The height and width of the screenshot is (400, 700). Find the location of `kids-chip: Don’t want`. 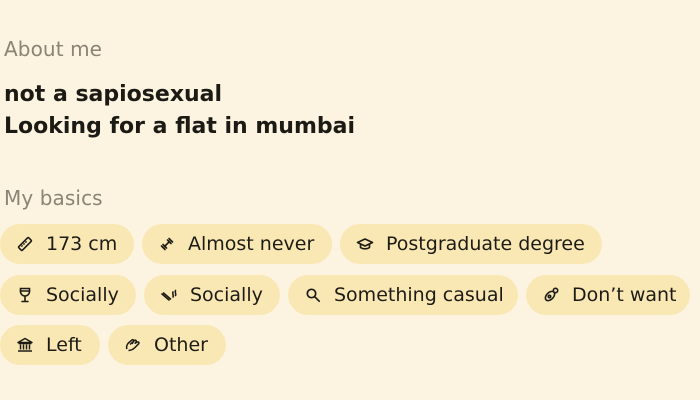

kids-chip: Don’t want is located at coordinates (608, 295).